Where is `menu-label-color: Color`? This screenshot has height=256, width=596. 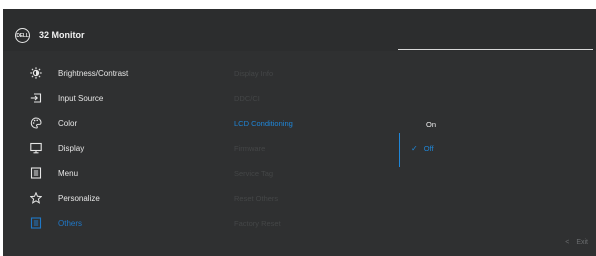 menu-label-color: Color is located at coordinates (68, 123).